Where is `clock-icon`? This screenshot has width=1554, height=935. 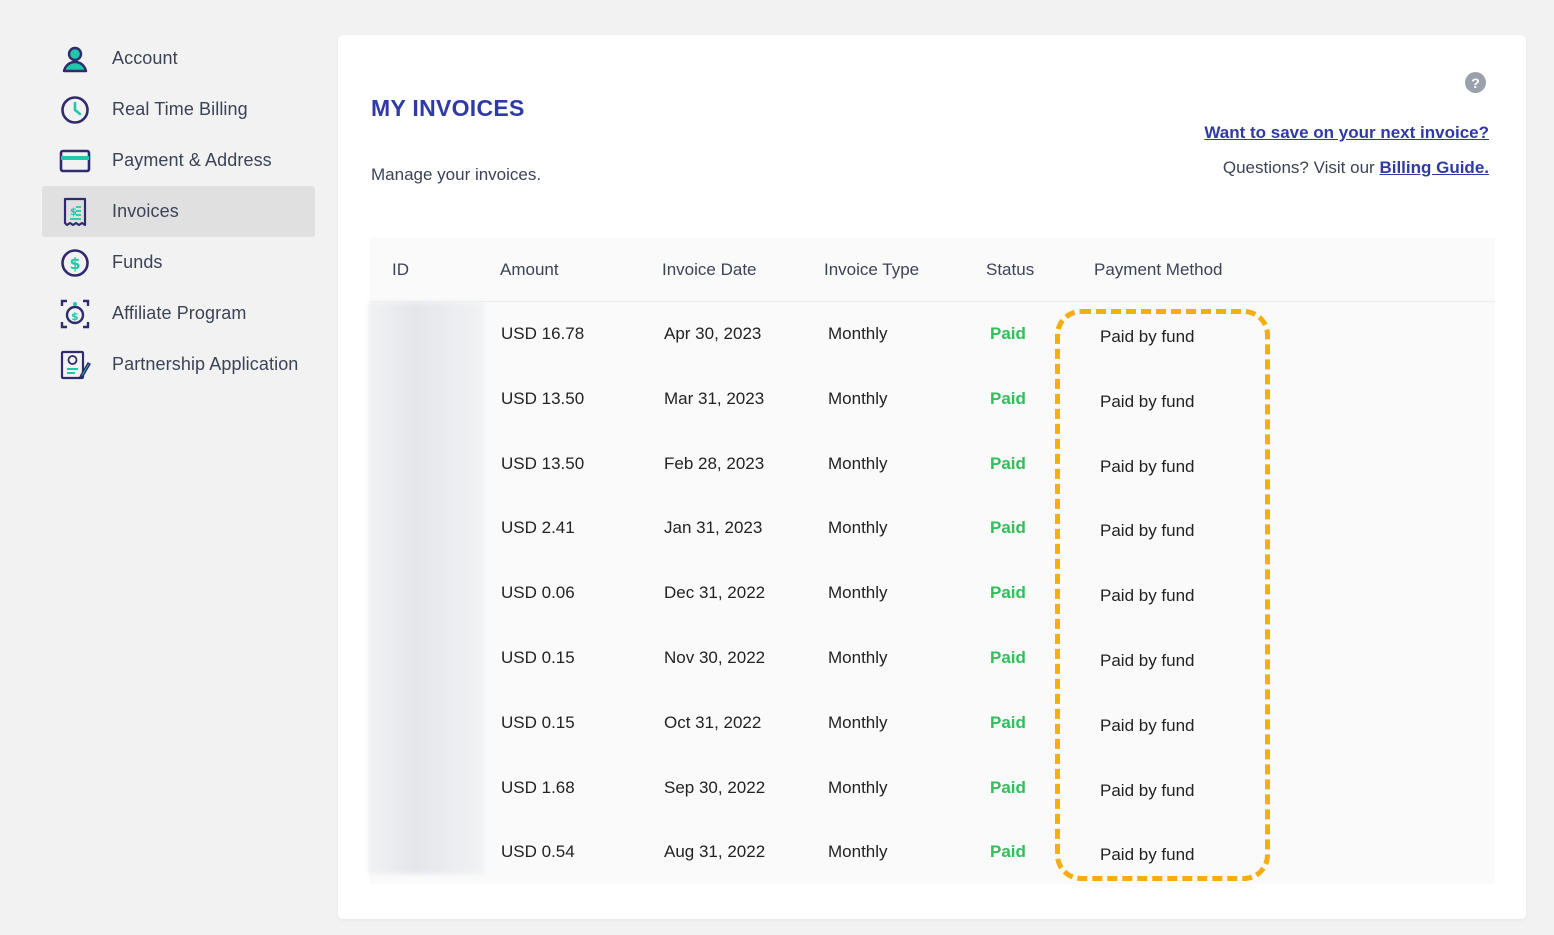
clock-icon is located at coordinates (75, 110).